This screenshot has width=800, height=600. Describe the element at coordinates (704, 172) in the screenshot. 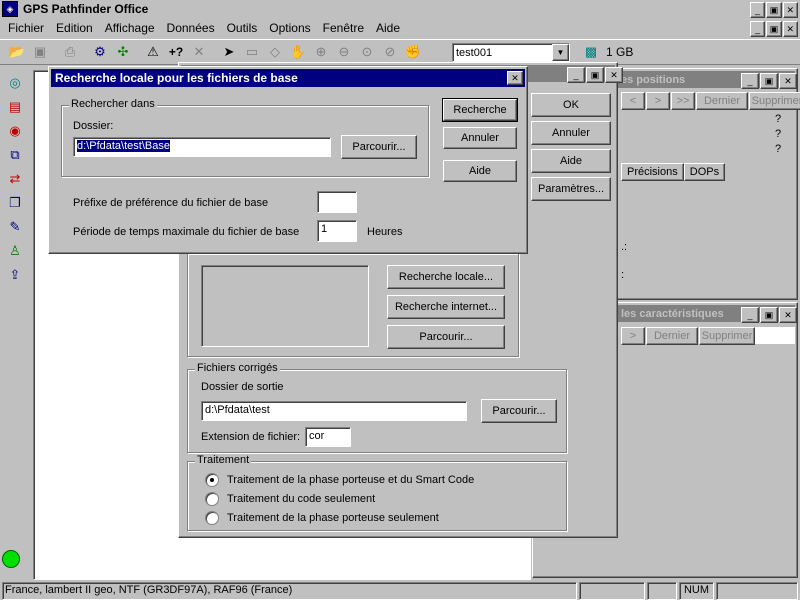

I see `tab-dops: DOPs` at that location.